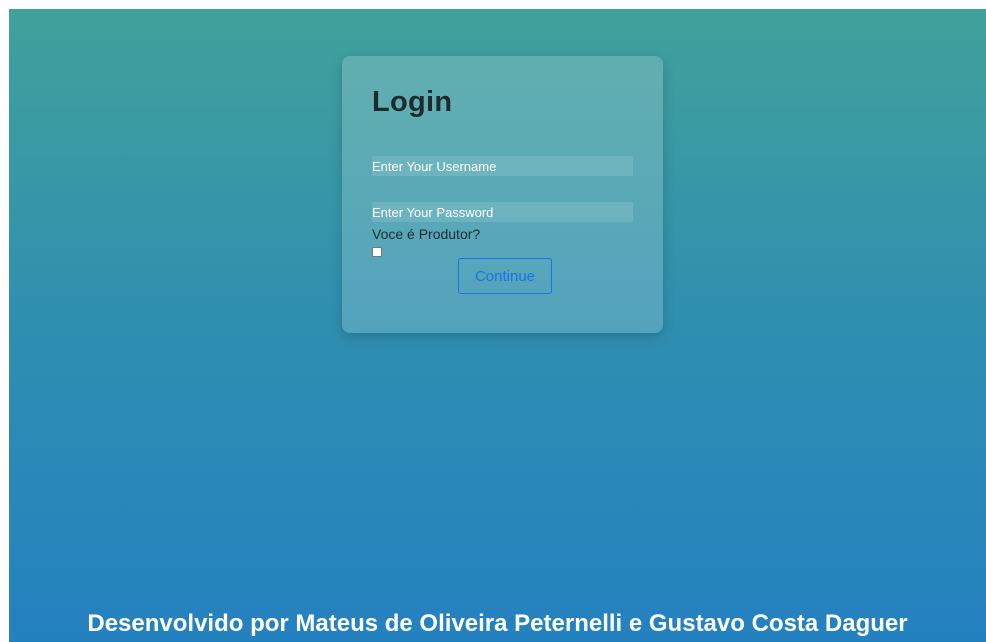  What do you see at coordinates (505, 276) in the screenshot?
I see `continue-button: Continue` at bounding box center [505, 276].